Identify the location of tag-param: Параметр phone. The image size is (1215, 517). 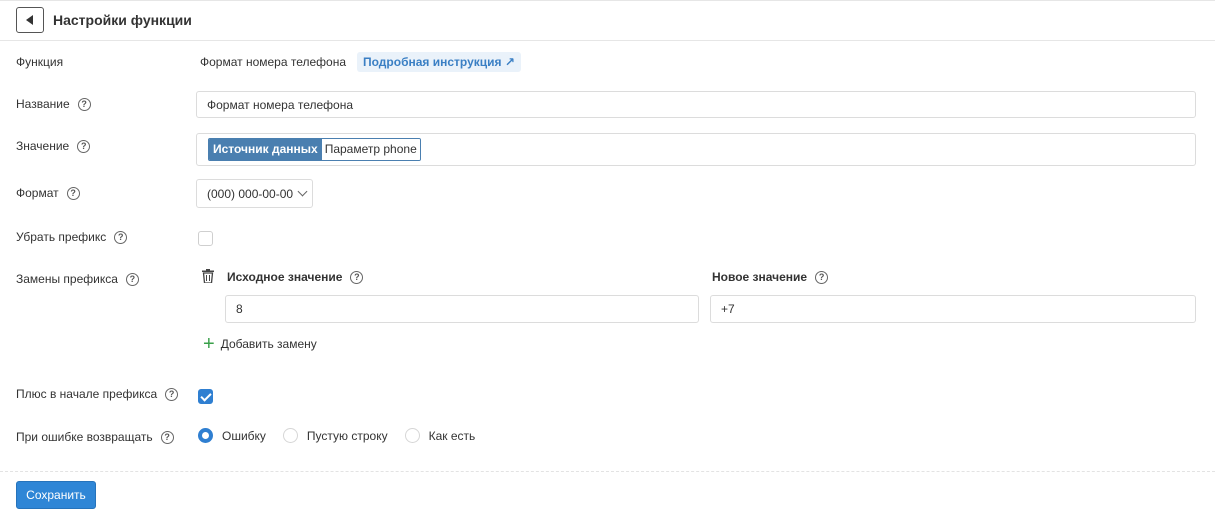
(370, 149).